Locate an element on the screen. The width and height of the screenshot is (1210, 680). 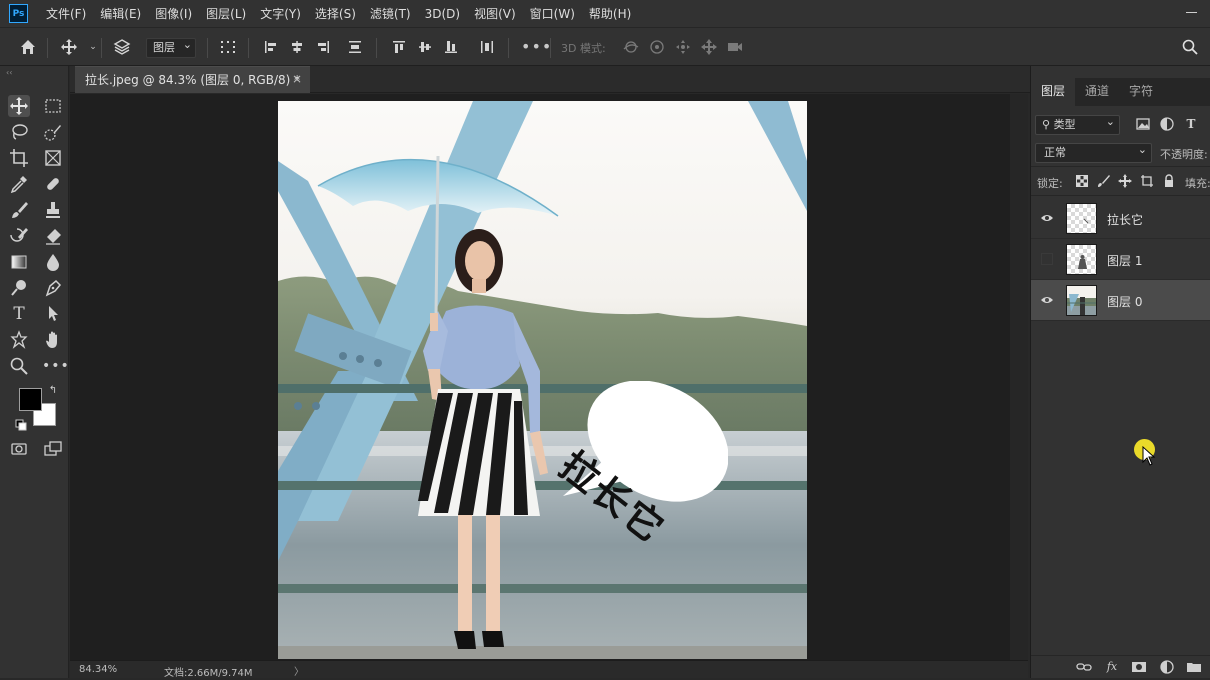
brush-tool-icon is located at coordinates (19, 210).